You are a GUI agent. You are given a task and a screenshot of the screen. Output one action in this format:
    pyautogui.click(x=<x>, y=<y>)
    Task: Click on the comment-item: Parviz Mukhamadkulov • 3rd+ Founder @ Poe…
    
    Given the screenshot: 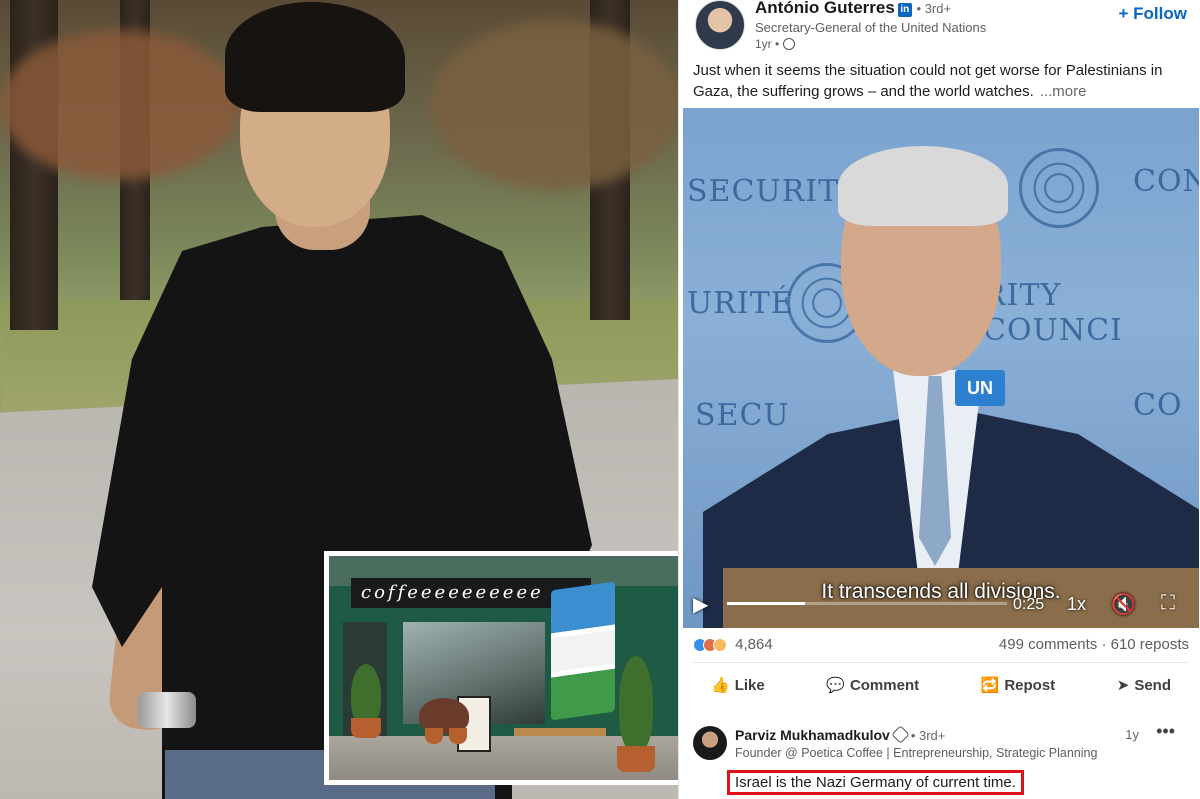 What is the action you would take?
    pyautogui.click(x=941, y=760)
    